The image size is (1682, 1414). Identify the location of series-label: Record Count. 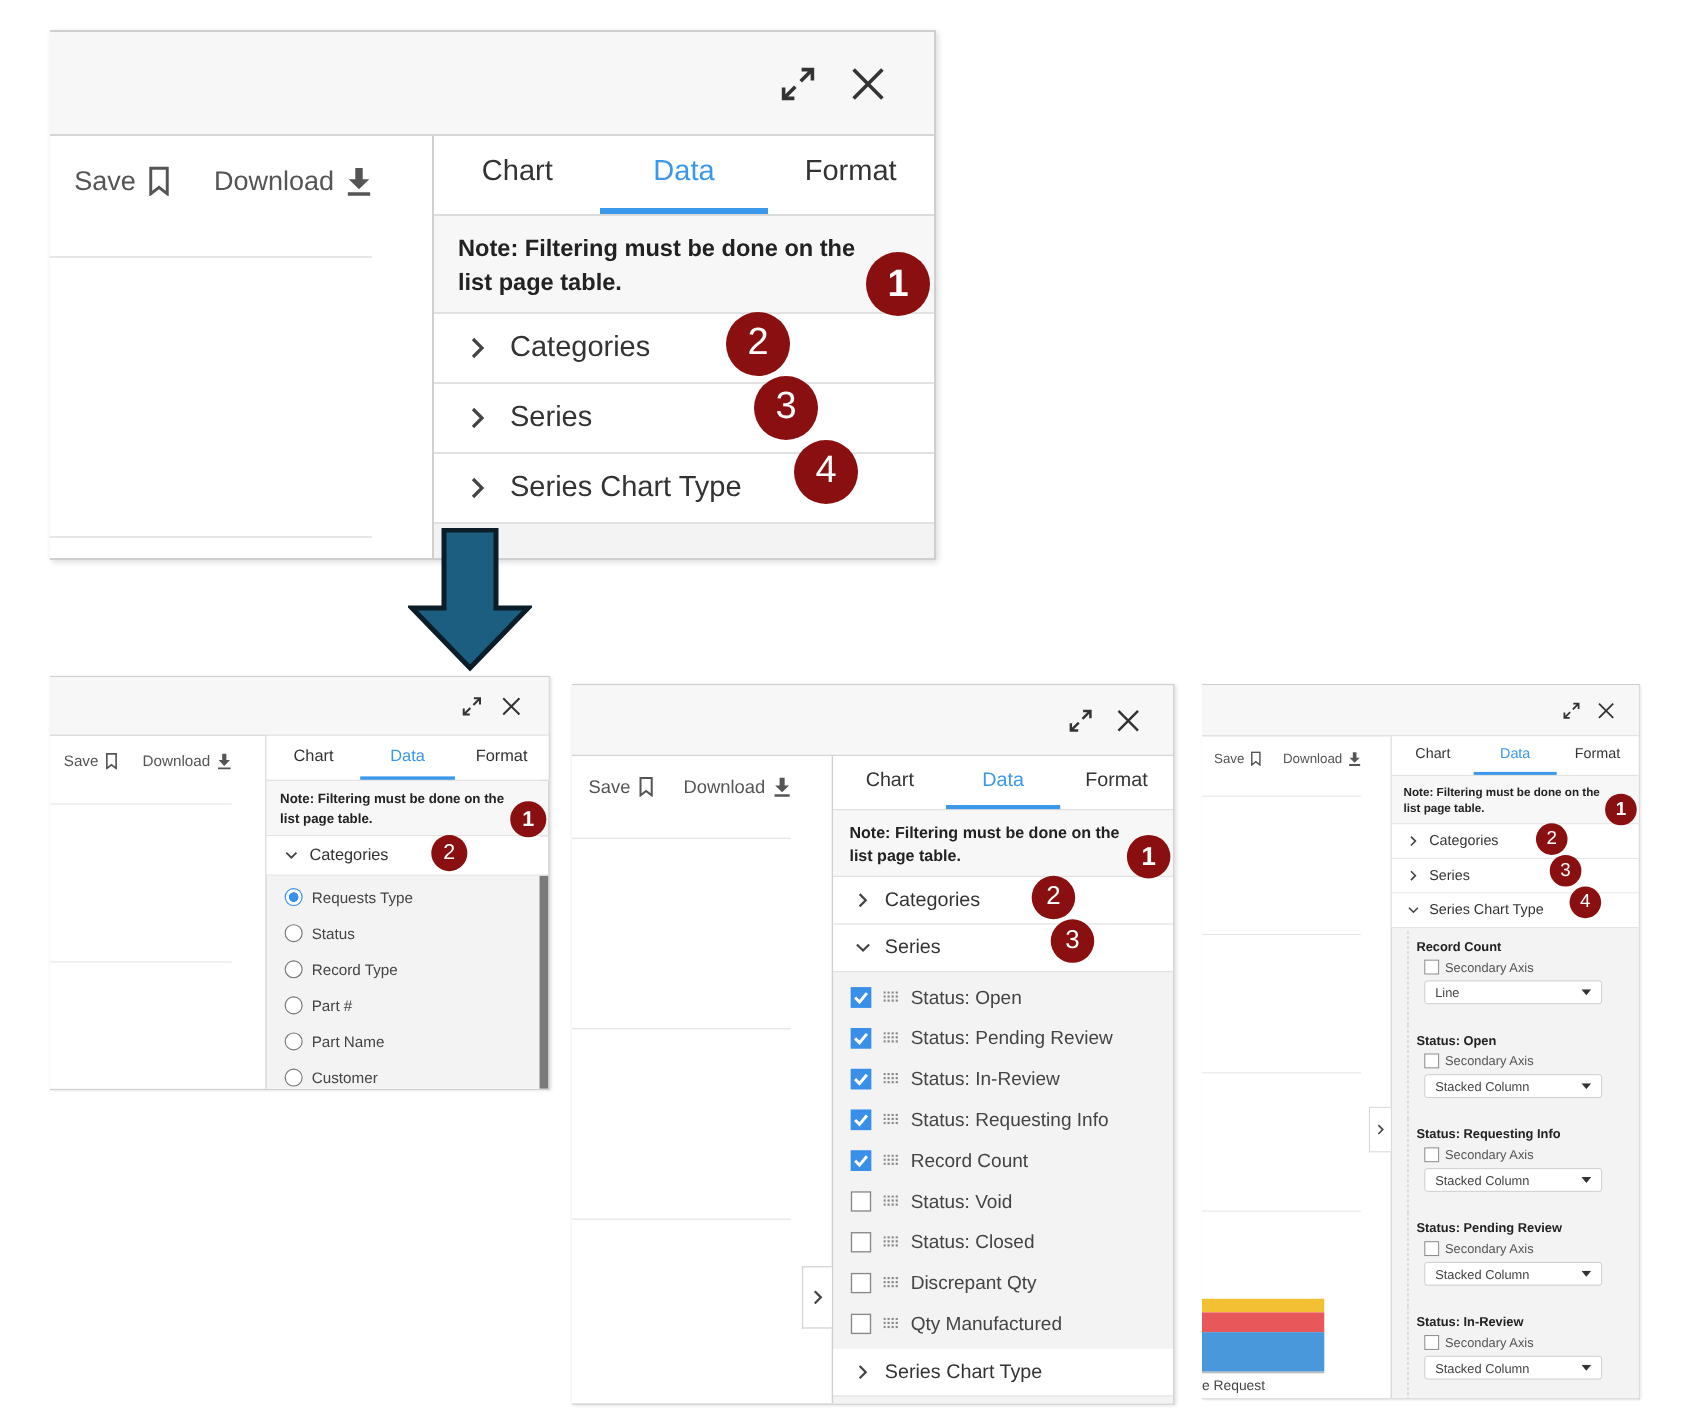
(969, 1160).